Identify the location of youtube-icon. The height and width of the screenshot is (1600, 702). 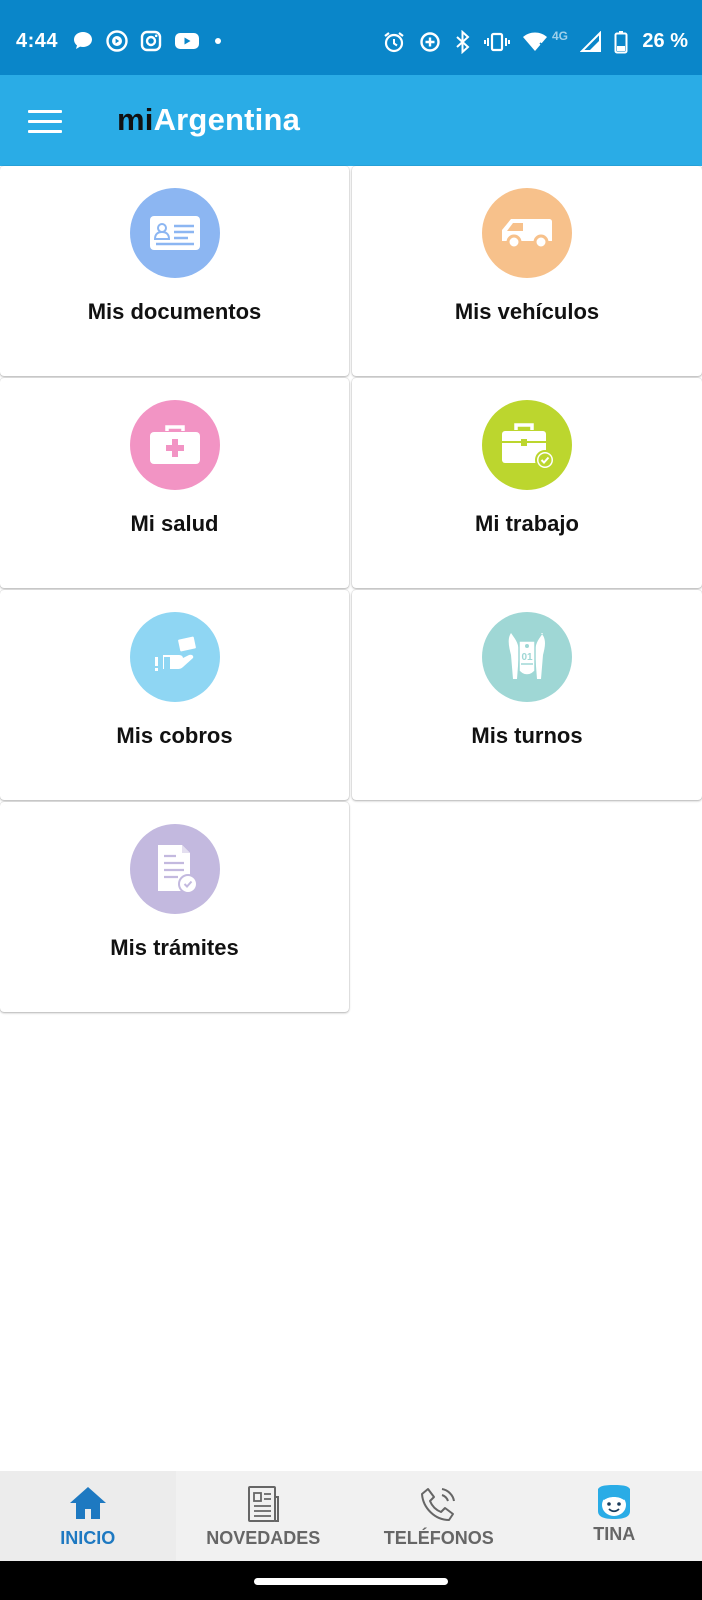
(187, 41).